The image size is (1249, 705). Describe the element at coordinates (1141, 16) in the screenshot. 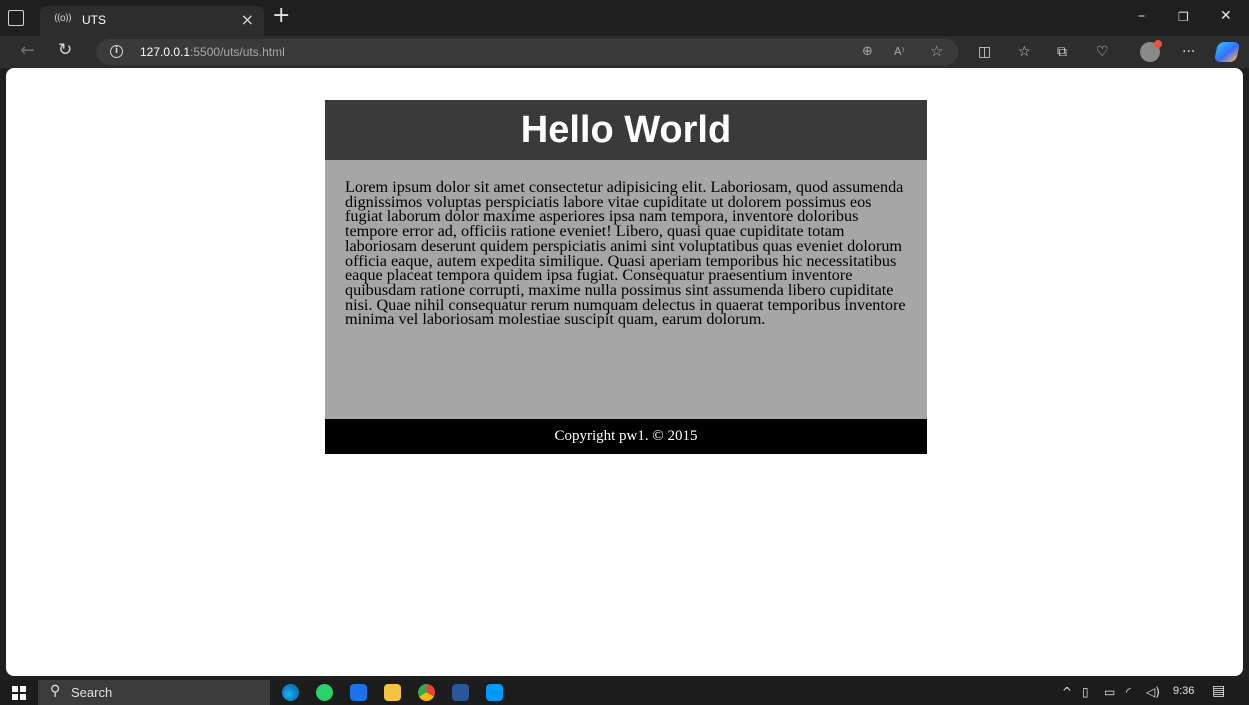

I see `minimize-icon: –` at that location.